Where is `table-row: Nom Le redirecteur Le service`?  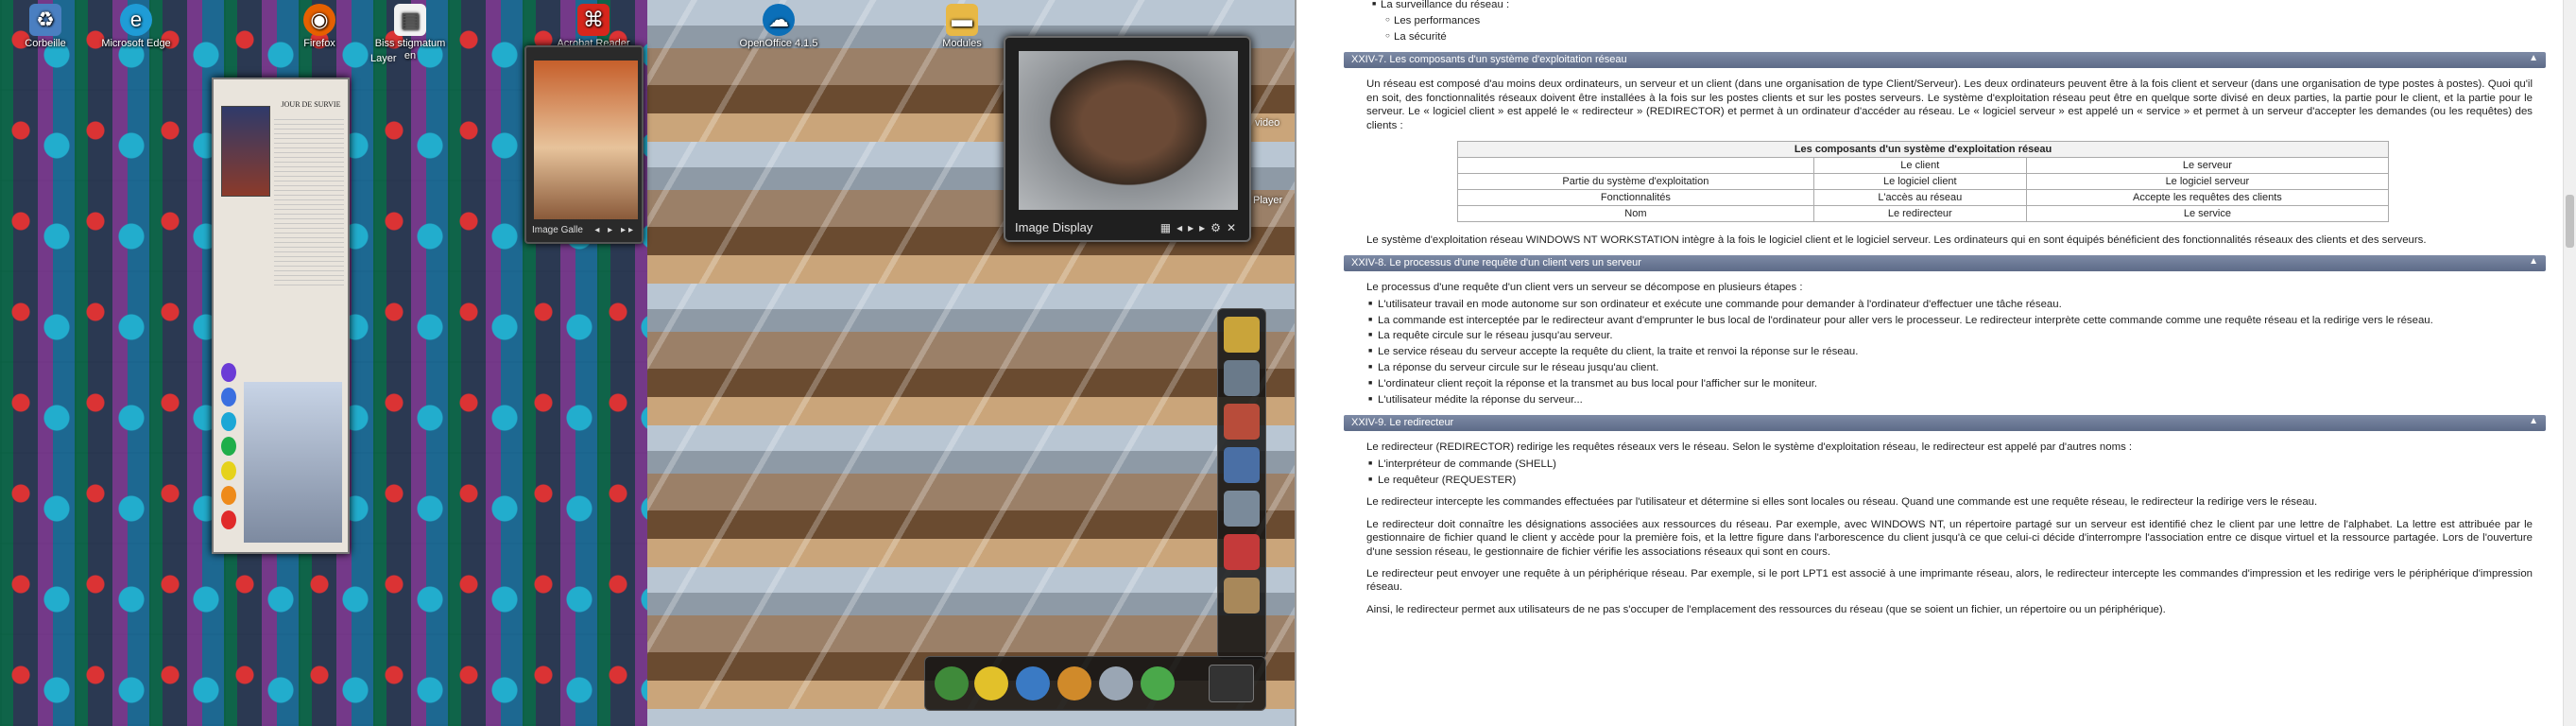 table-row: Nom Le redirecteur Le service is located at coordinates (1923, 214).